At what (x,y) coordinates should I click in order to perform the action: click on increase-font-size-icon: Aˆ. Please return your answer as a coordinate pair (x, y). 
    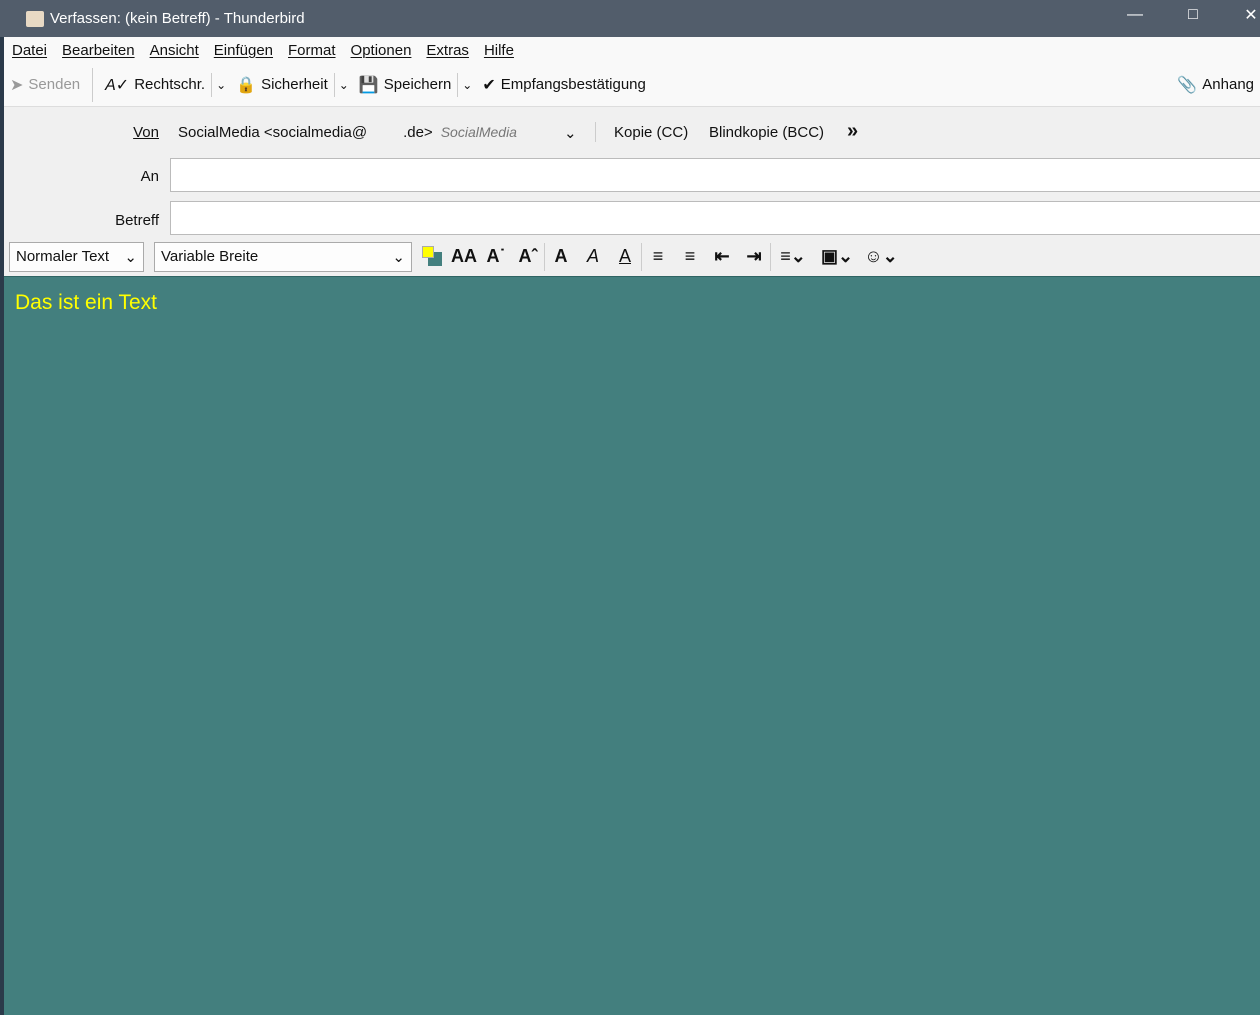
    Looking at the image, I should click on (528, 256).